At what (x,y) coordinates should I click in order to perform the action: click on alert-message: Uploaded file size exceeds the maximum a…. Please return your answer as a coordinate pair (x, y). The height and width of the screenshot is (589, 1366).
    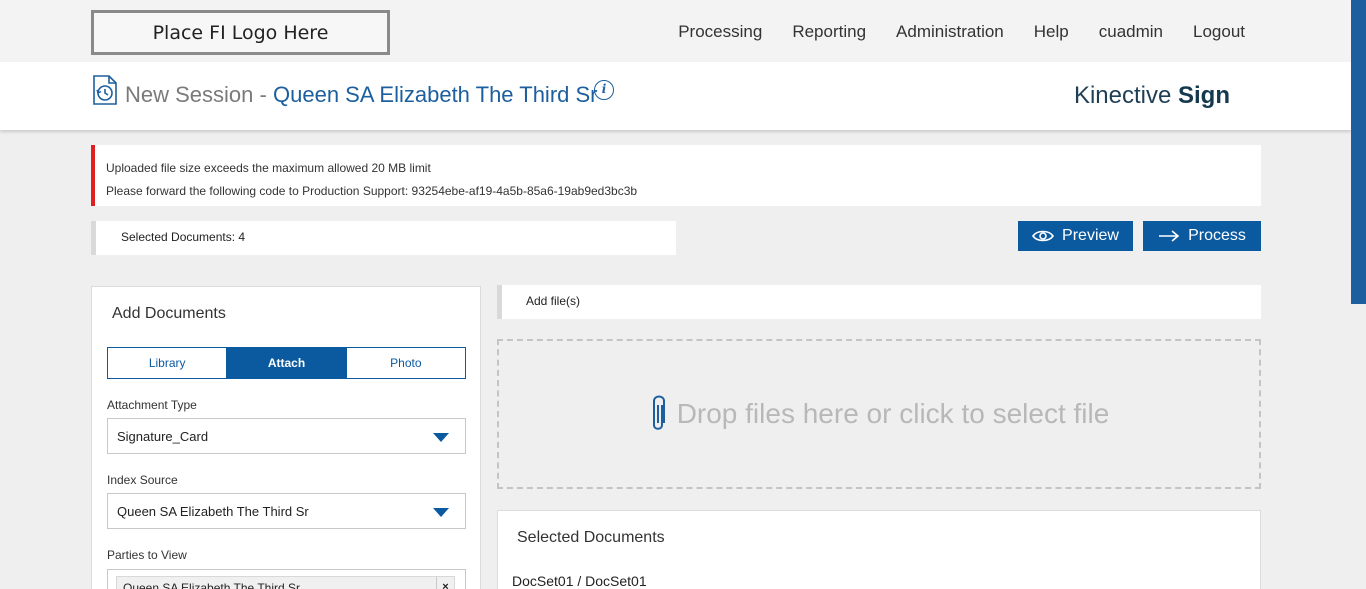
    Looking at the image, I should click on (268, 168).